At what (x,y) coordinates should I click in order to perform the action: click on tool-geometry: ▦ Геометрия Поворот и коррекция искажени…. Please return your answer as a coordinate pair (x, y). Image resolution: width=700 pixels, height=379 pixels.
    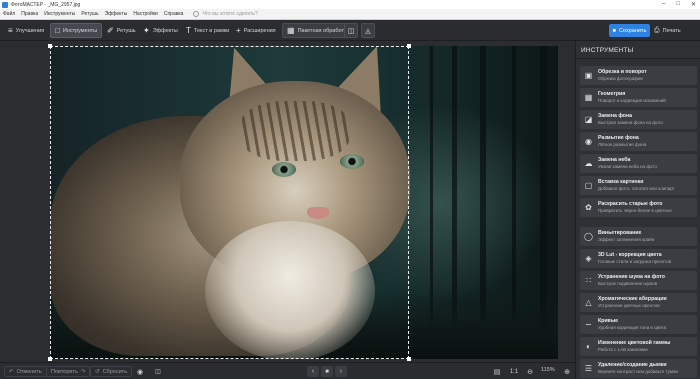
    Looking at the image, I should click on (638, 97).